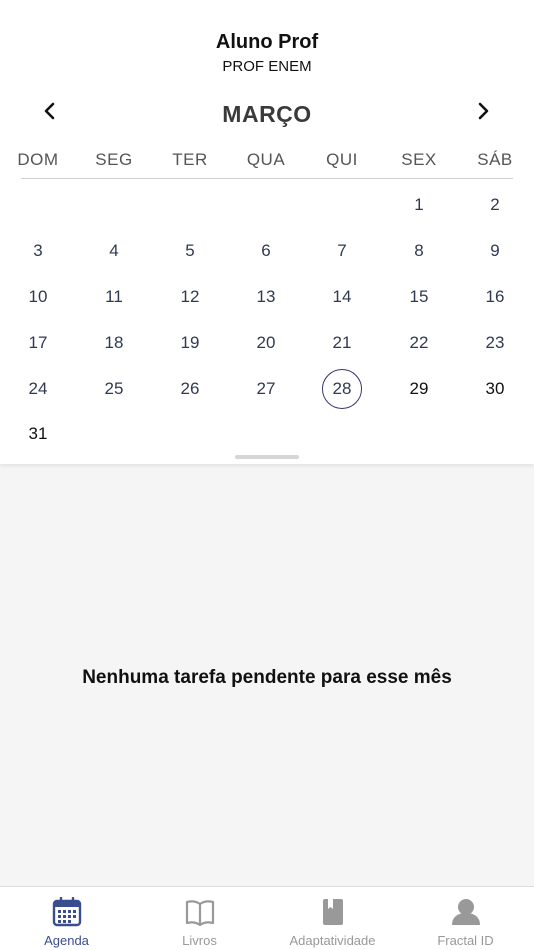 The height and width of the screenshot is (950, 534). Describe the element at coordinates (38, 159) in the screenshot. I see `weekday-label: DOM` at that location.